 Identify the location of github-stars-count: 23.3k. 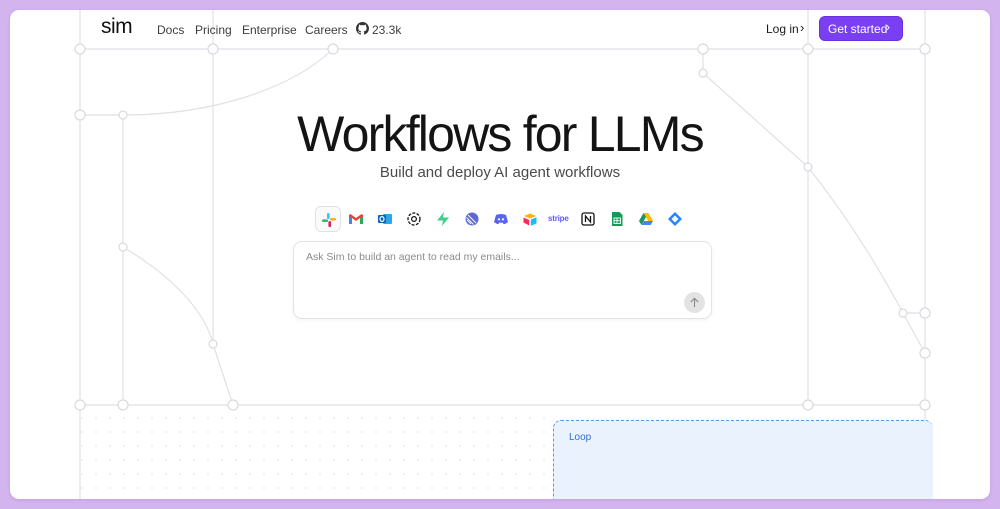
(386, 30).